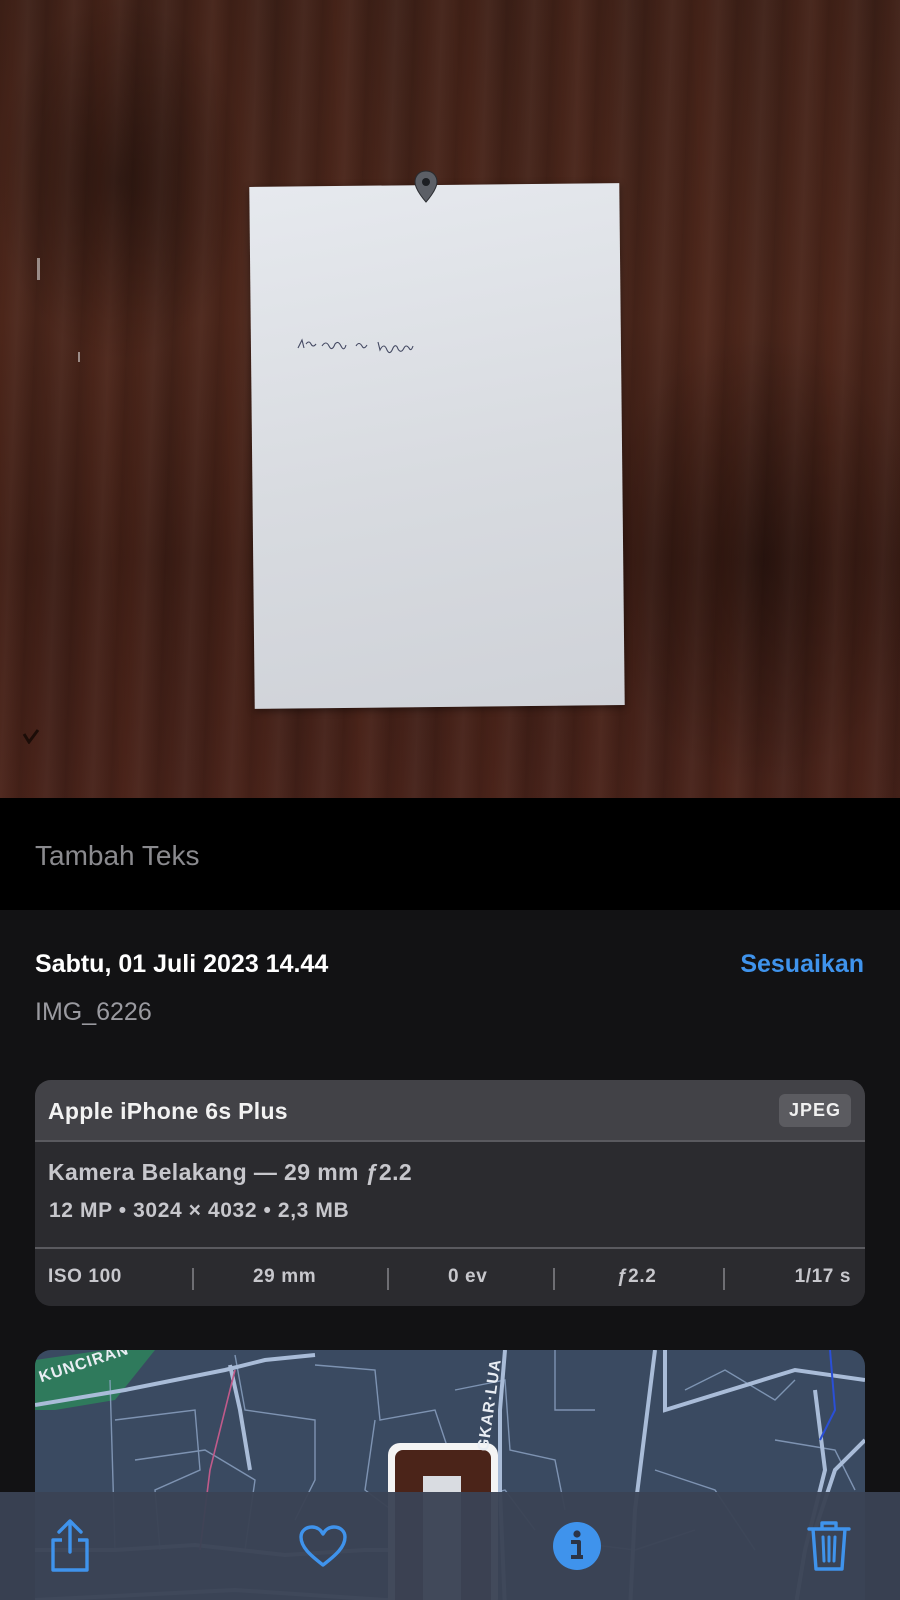 This screenshot has height=1600, width=900. Describe the element at coordinates (117, 856) in the screenshot. I see `add-caption-placeholder: Tambah Teks` at that location.